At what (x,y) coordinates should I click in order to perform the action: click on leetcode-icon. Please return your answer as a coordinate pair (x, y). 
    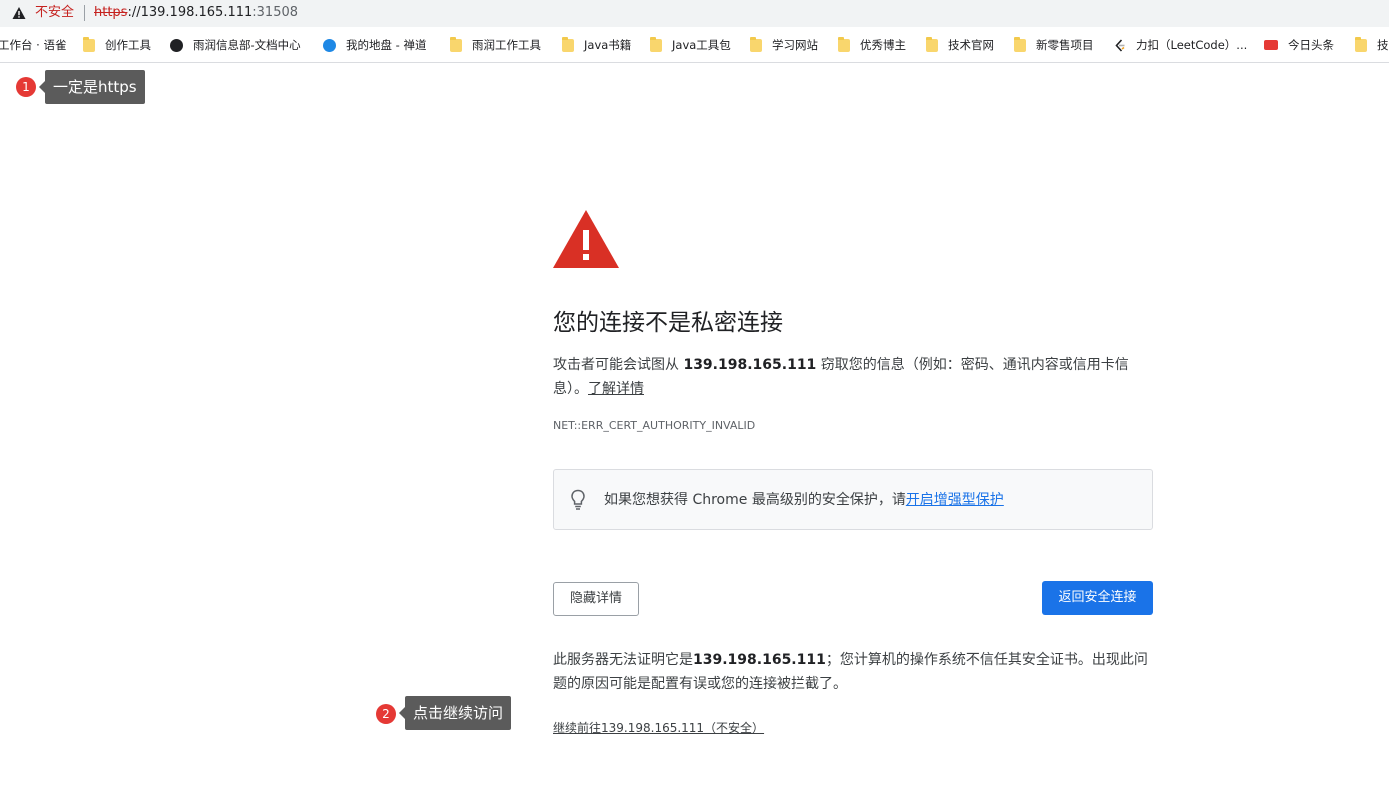
    Looking at the image, I should click on (1120, 45).